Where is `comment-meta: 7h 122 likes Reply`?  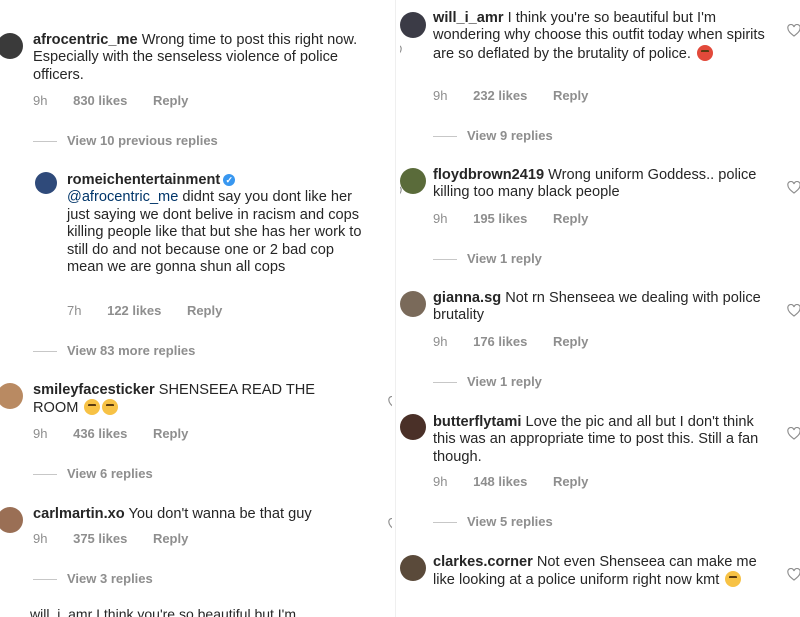
comment-meta: 7h 122 likes Reply is located at coordinates (155, 310).